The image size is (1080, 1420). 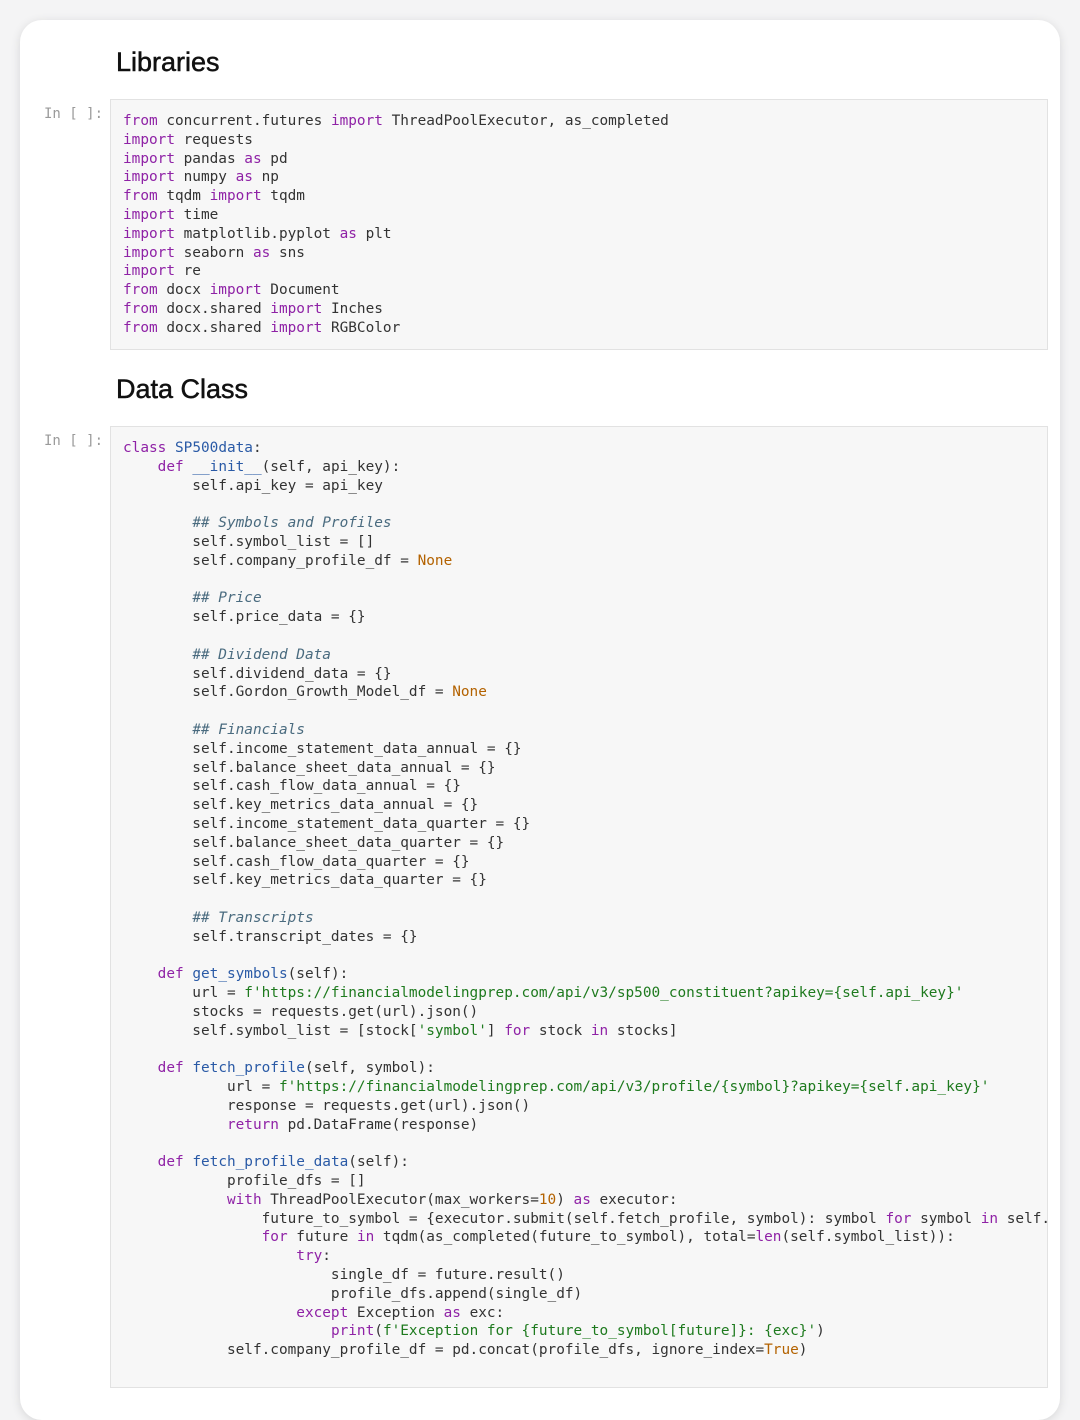 What do you see at coordinates (182, 389) in the screenshot?
I see `section-heading-data-class: Data Class` at bounding box center [182, 389].